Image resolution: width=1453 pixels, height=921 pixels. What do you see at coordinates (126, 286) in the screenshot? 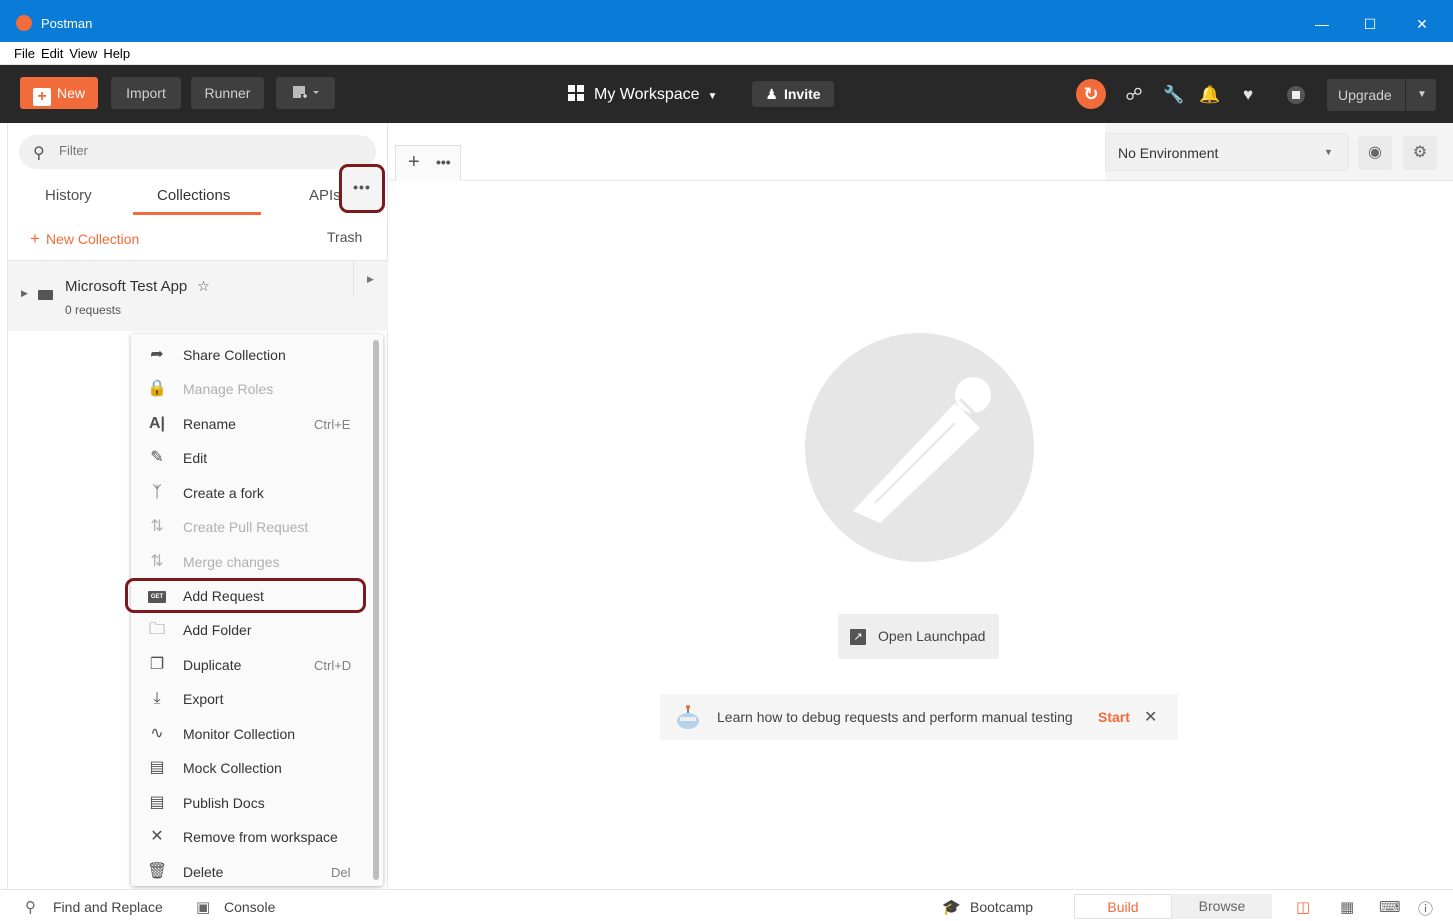
I see `collection-name: Microsoft Test App` at bounding box center [126, 286].